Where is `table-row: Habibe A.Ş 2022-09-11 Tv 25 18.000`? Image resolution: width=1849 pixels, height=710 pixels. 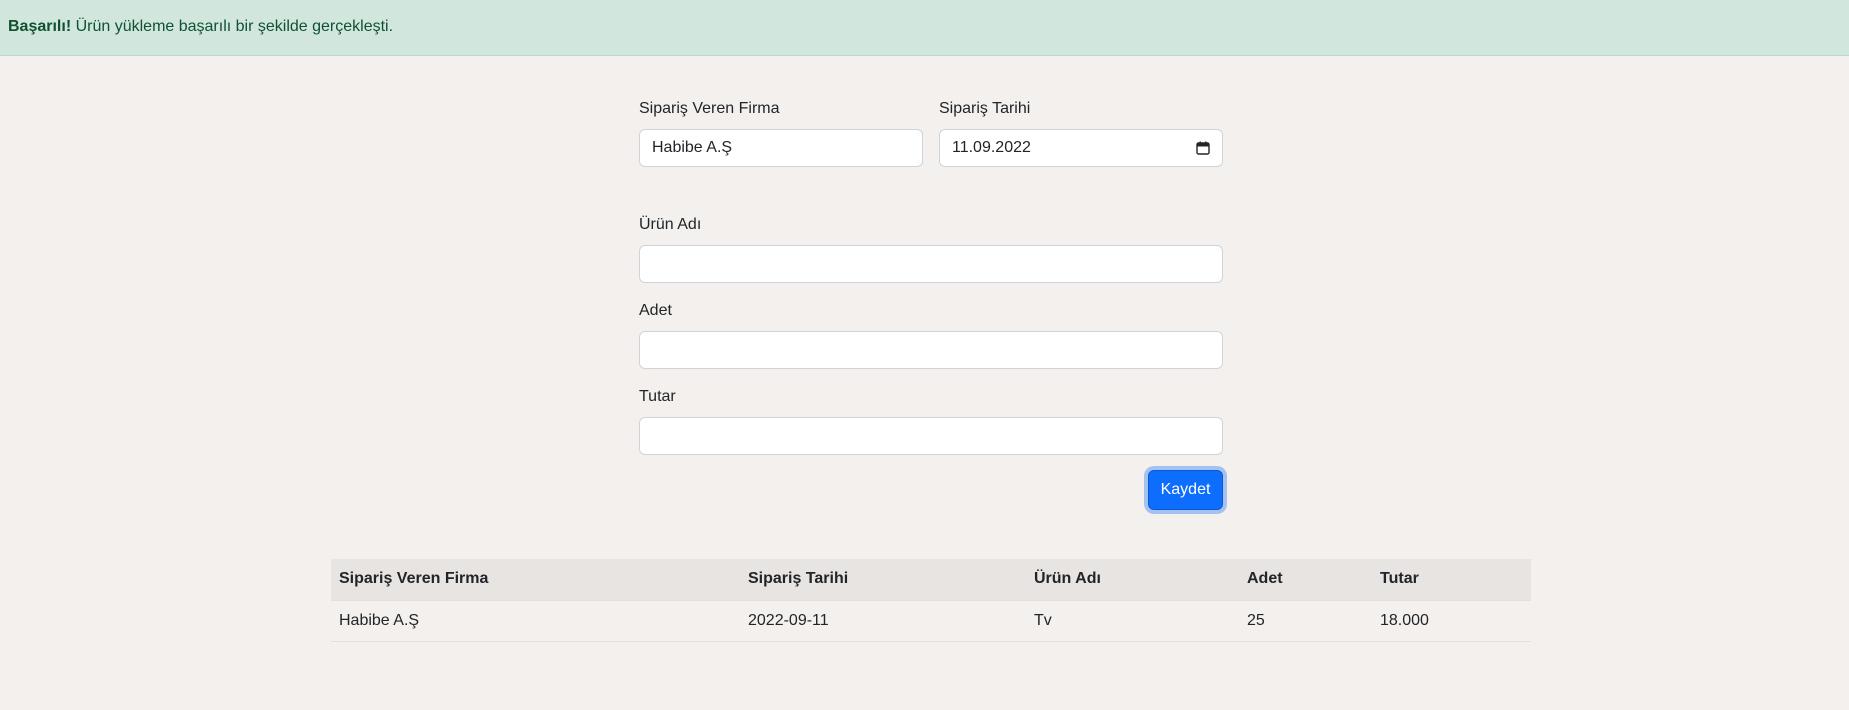
table-row: Habibe A.Ş 2022-09-11 Tv 25 18.000 is located at coordinates (931, 621).